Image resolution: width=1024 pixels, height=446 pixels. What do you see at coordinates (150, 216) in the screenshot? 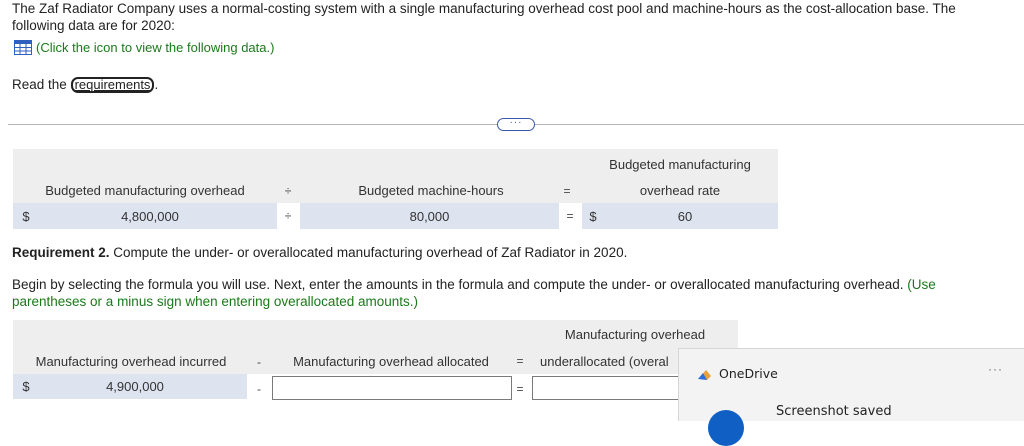
I see `rate-value1: 4,800,000` at bounding box center [150, 216].